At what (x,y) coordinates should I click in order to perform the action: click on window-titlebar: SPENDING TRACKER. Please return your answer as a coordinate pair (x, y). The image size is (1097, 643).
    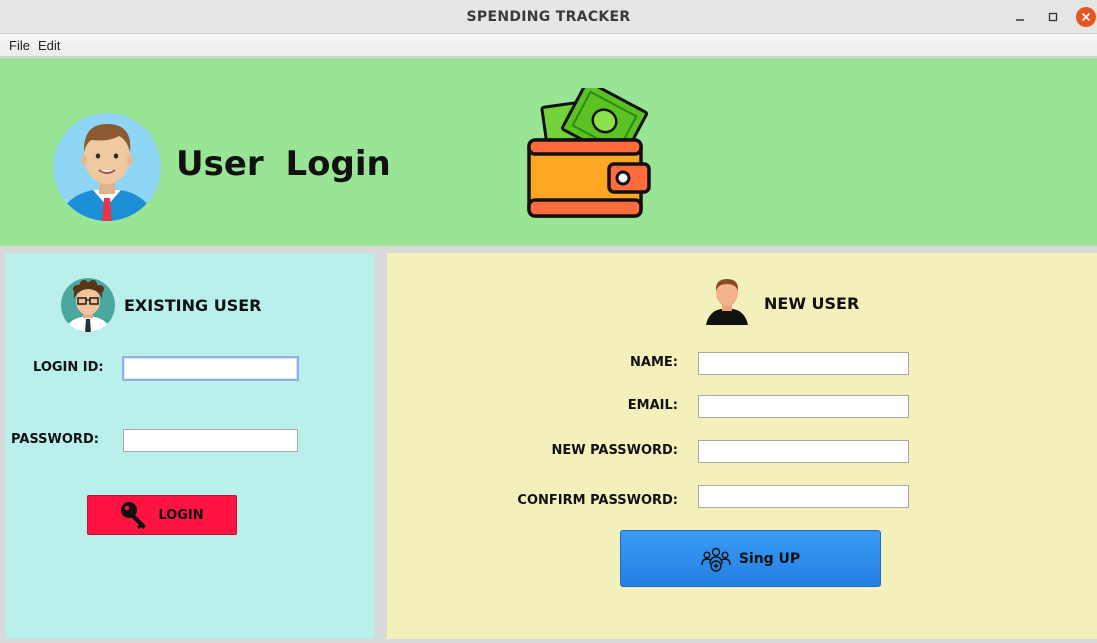
    Looking at the image, I should click on (548, 17).